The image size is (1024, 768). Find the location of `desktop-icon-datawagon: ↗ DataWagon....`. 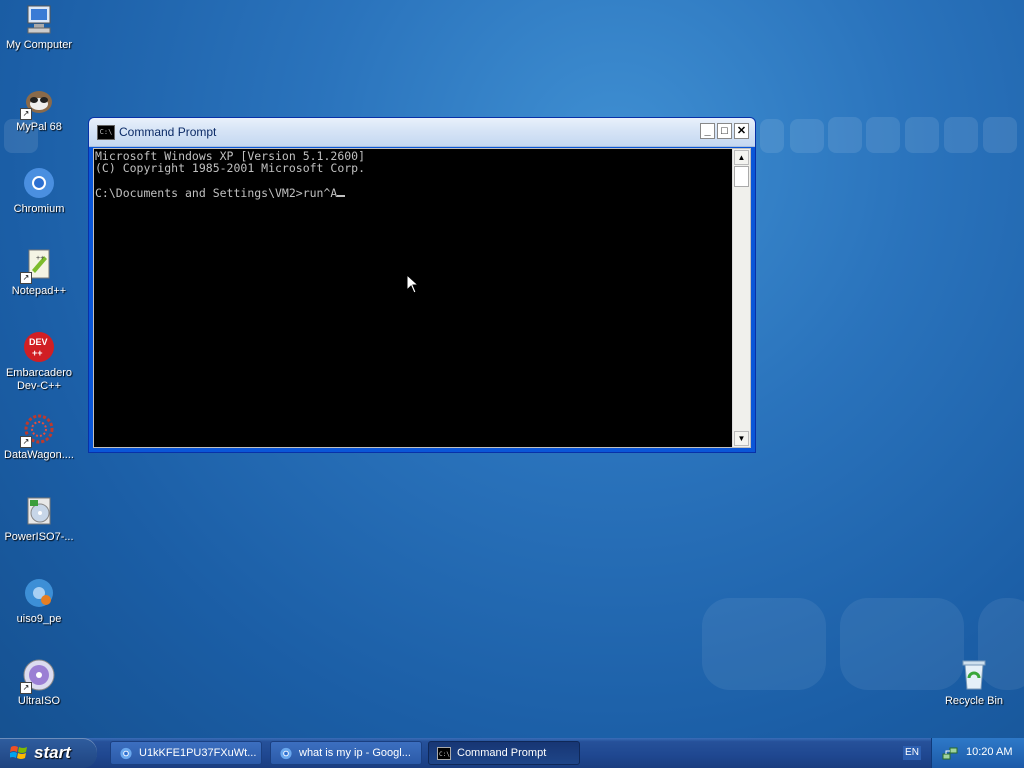

desktop-icon-datawagon: ↗ DataWagon.... is located at coordinates (39, 437).